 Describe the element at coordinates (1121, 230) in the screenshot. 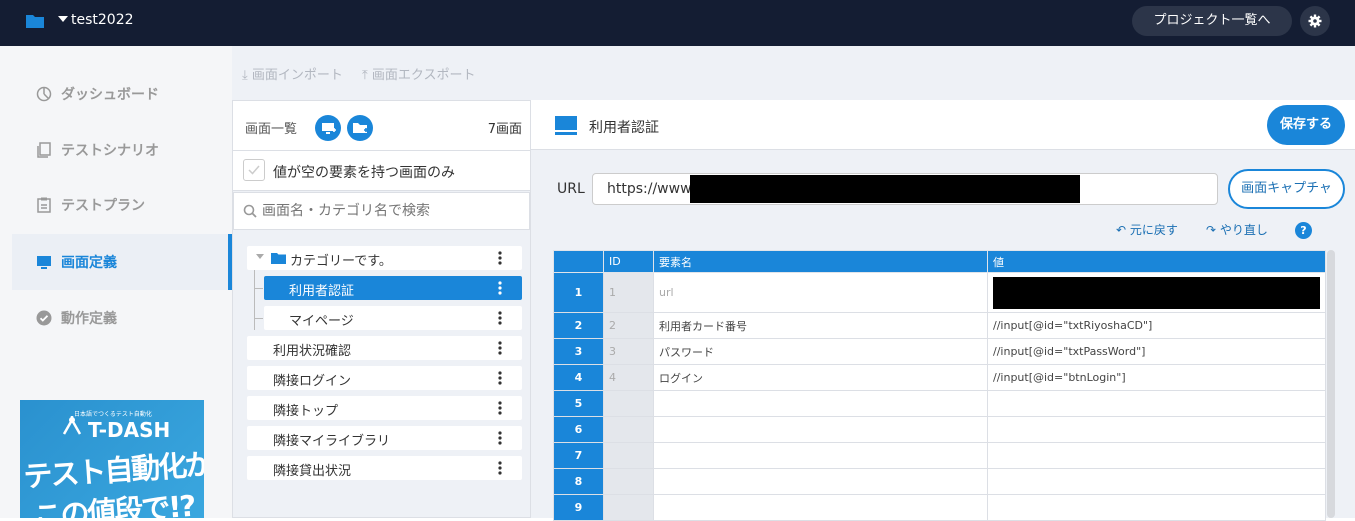

I see `undo-icon: ↶` at that location.